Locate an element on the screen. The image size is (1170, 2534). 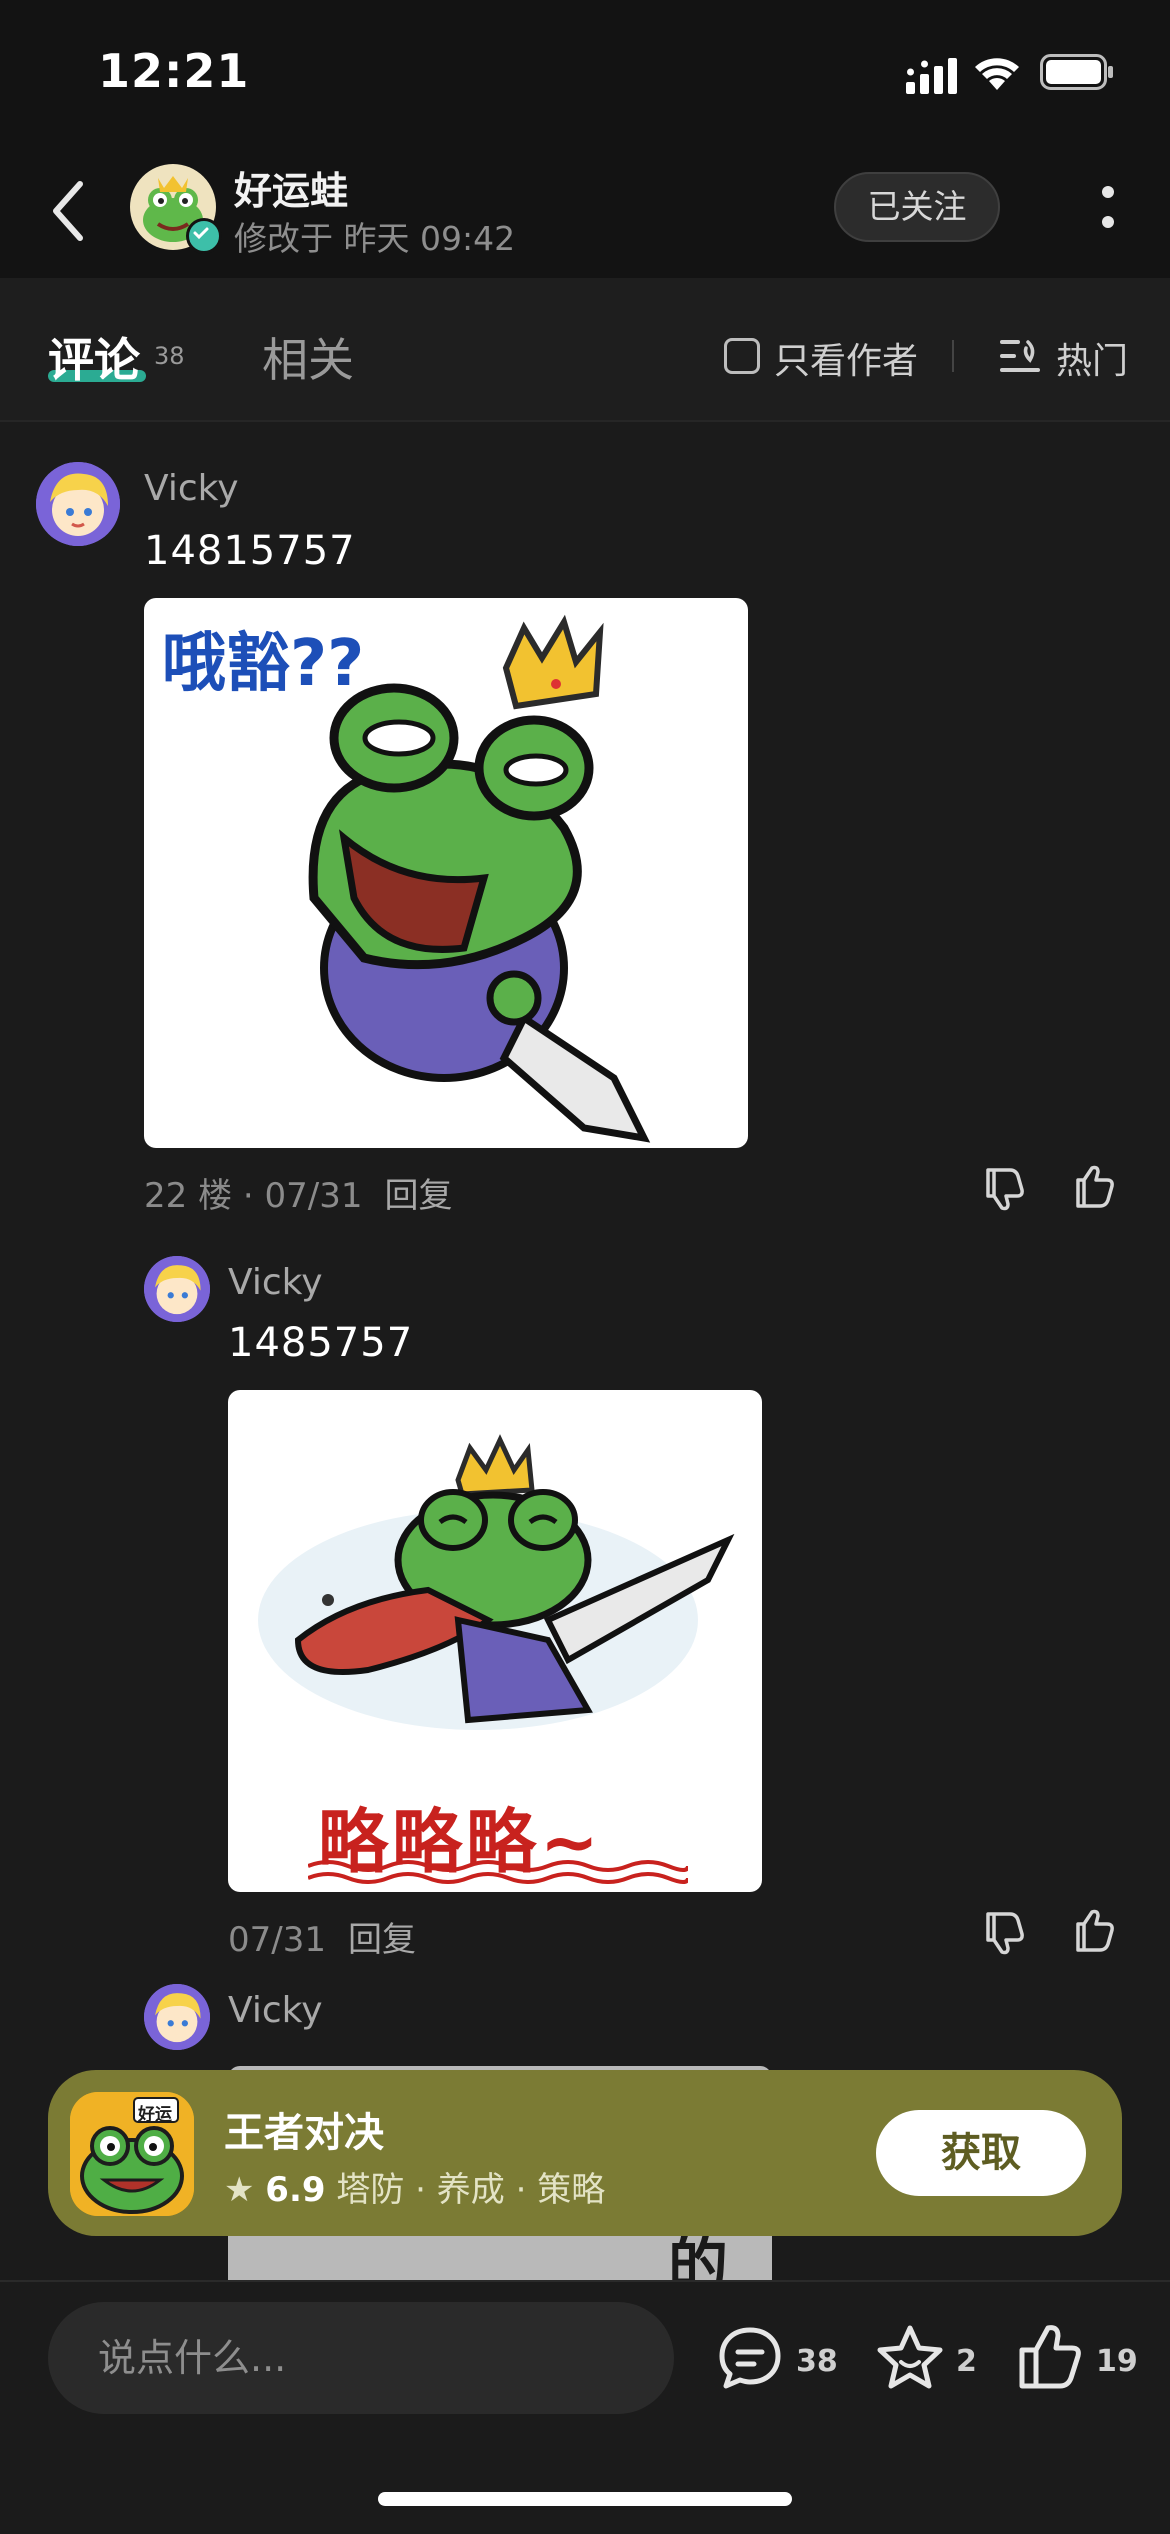
frog-sticker-icon is located at coordinates (479, 878).